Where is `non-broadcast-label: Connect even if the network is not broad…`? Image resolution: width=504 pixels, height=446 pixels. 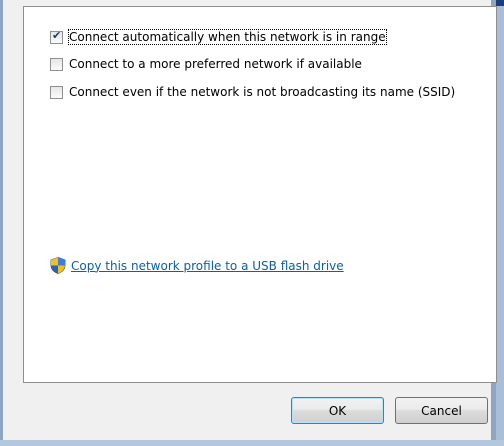
non-broadcast-label: Connect even if the network is not broad… is located at coordinates (262, 92).